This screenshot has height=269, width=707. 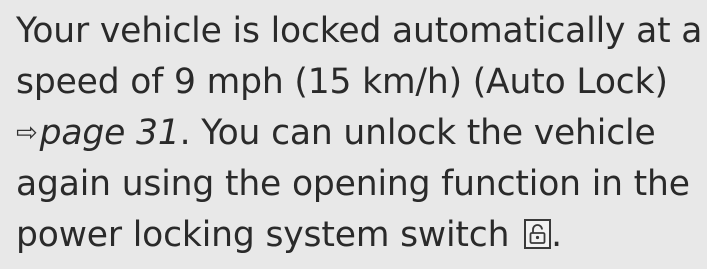 What do you see at coordinates (268, 235) in the screenshot?
I see `paragraph-line-5-text: power locking system switch` at bounding box center [268, 235].